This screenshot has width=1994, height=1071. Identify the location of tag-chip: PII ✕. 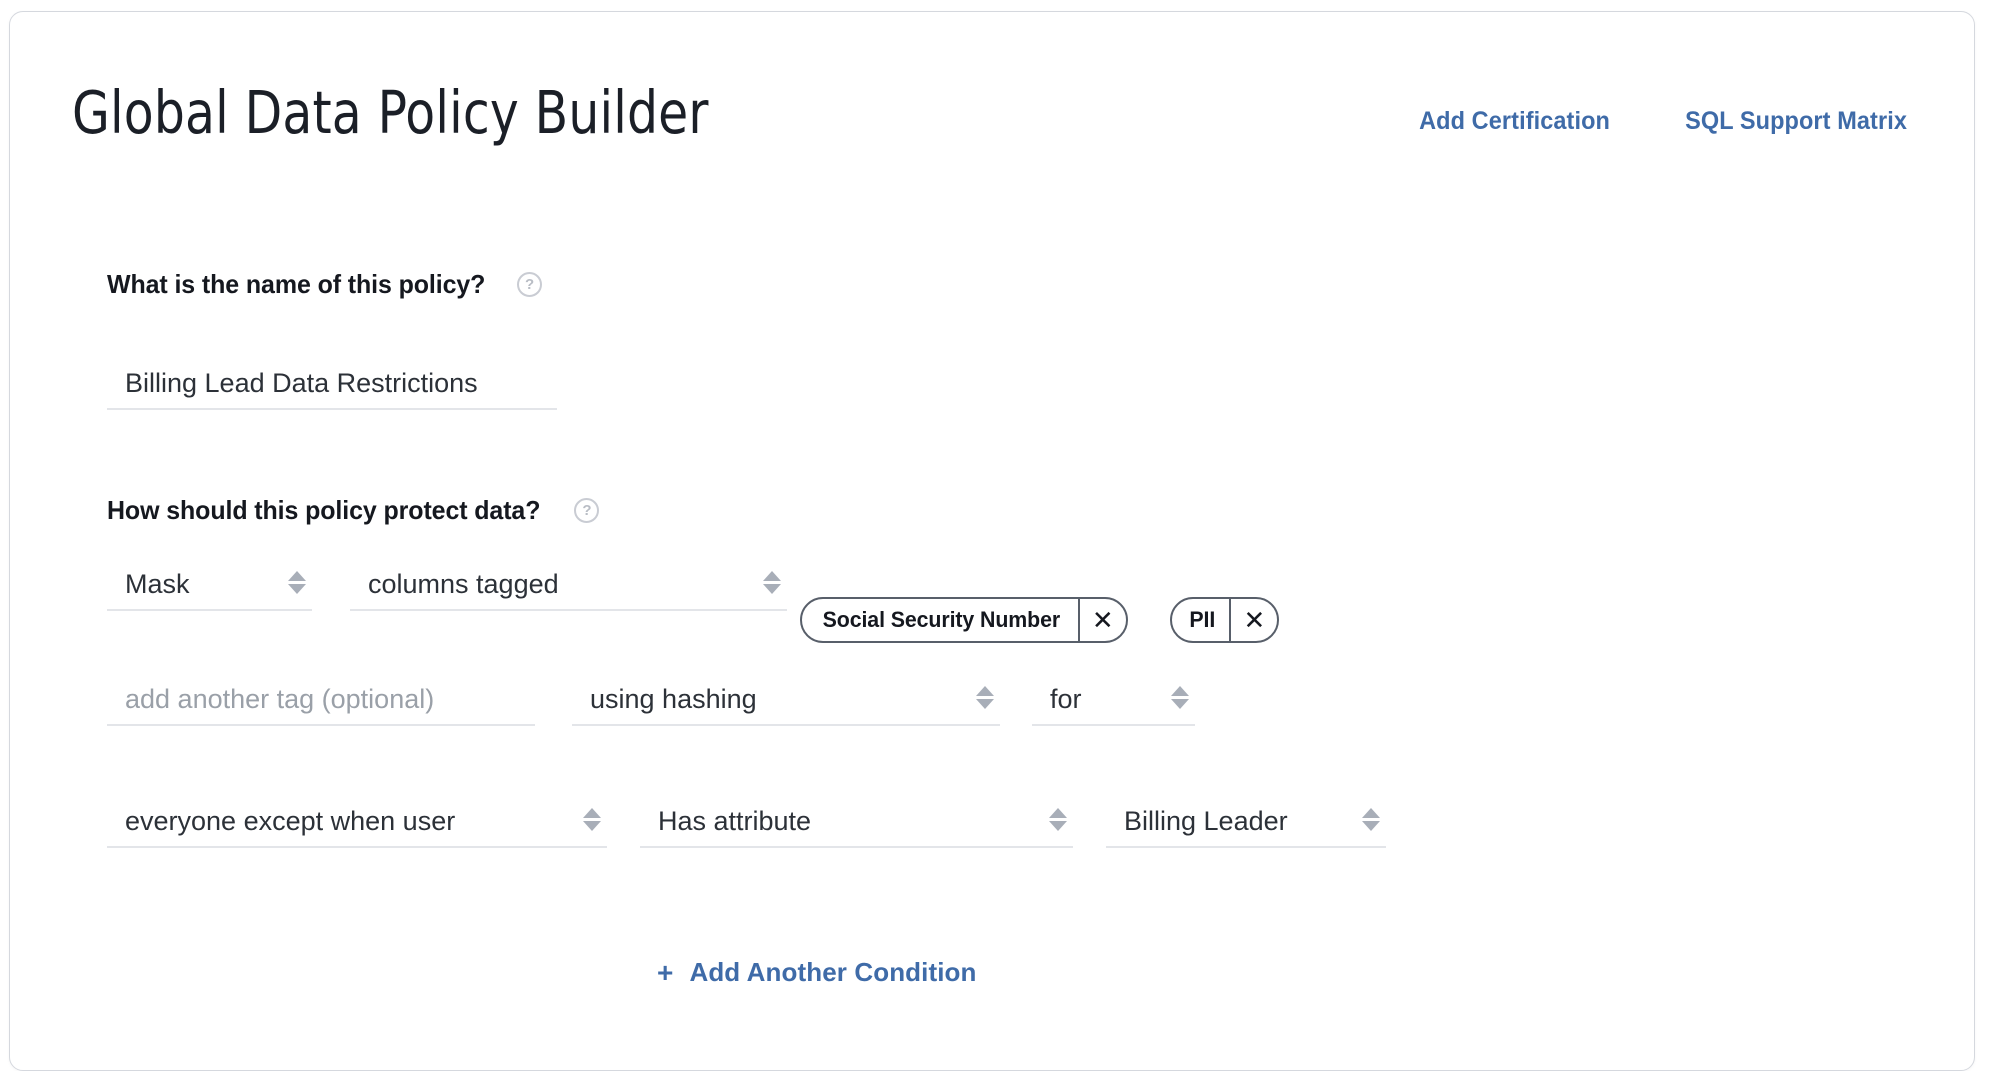
(1224, 620).